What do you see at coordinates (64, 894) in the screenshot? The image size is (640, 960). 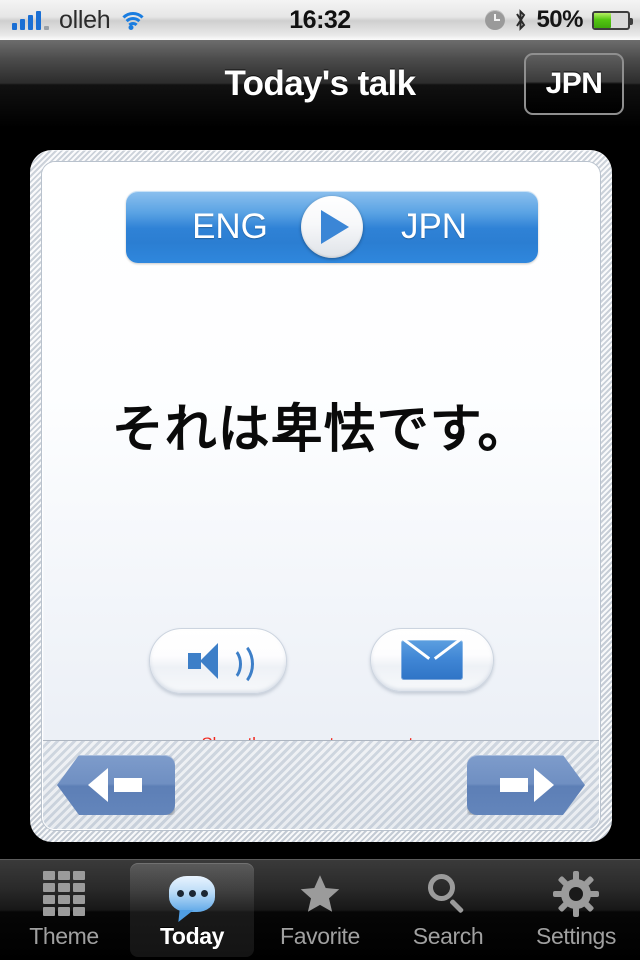 I see `grid-icon` at bounding box center [64, 894].